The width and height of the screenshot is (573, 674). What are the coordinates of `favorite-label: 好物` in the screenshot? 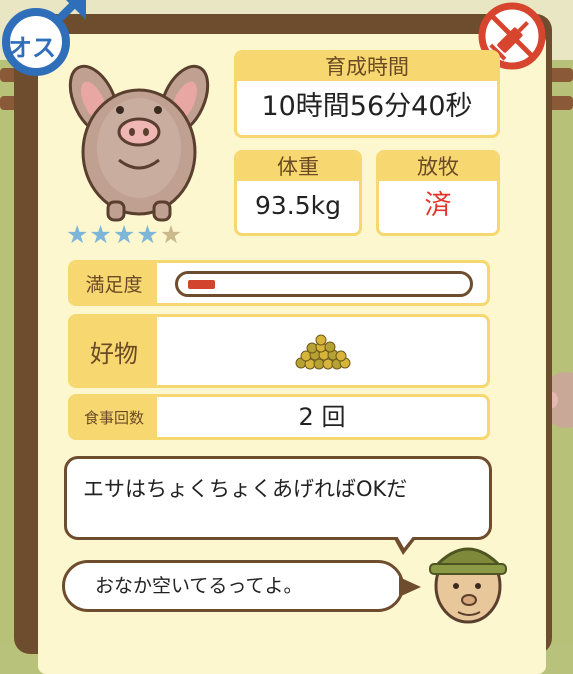 It's located at (114, 351).